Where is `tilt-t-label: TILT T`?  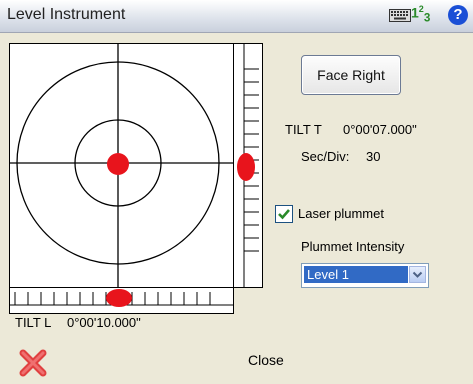
tilt-t-label: TILT T is located at coordinates (303, 129).